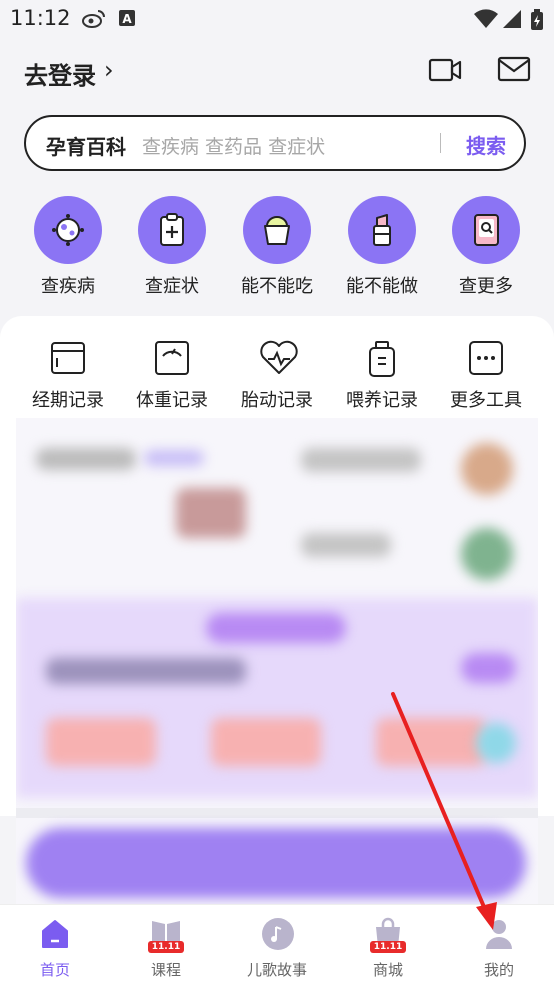  Describe the element at coordinates (277, 934) in the screenshot. I see `music-icon` at that location.